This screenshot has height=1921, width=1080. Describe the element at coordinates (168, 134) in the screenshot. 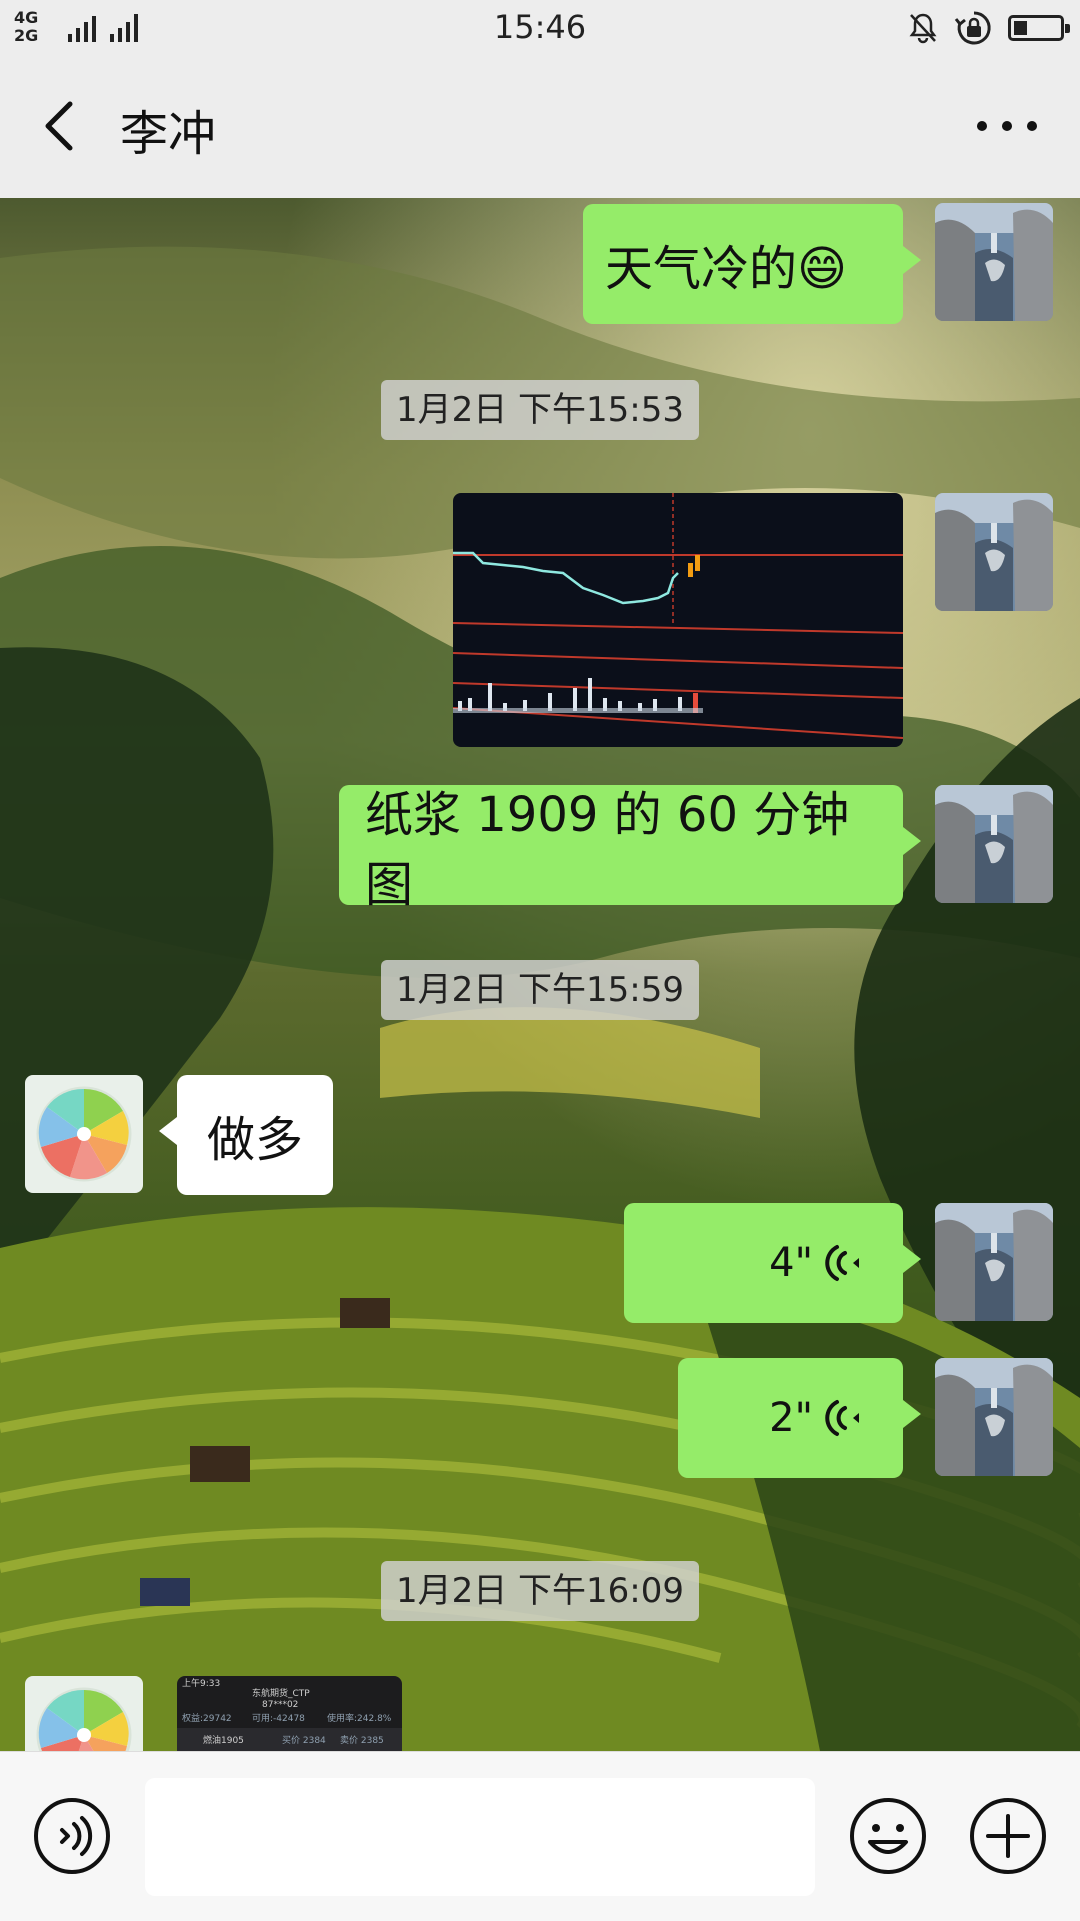

I see `chat-title: 李冲` at that location.